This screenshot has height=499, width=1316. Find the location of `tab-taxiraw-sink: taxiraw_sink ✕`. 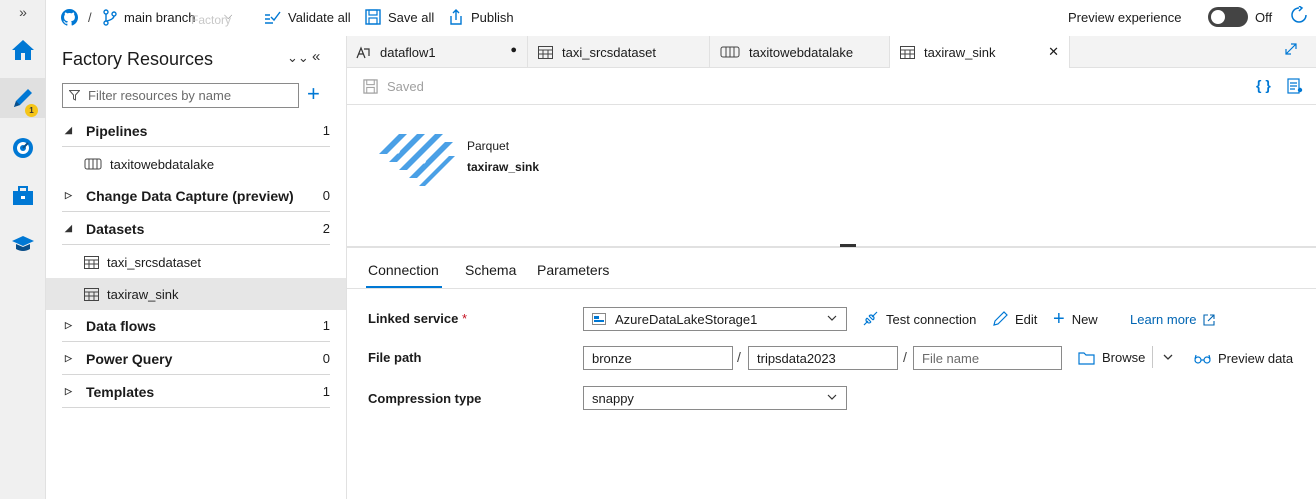

tab-taxiraw-sink: taxiraw_sink ✕ is located at coordinates (980, 52).